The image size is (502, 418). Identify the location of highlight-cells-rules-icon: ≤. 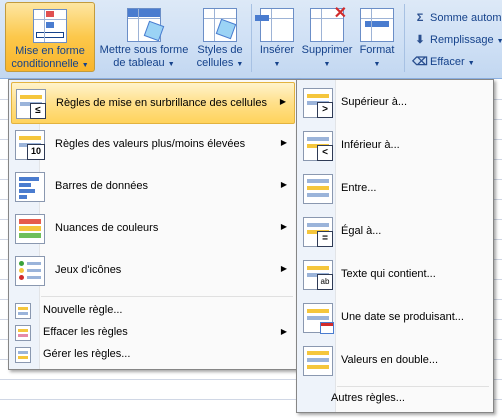
(31, 104).